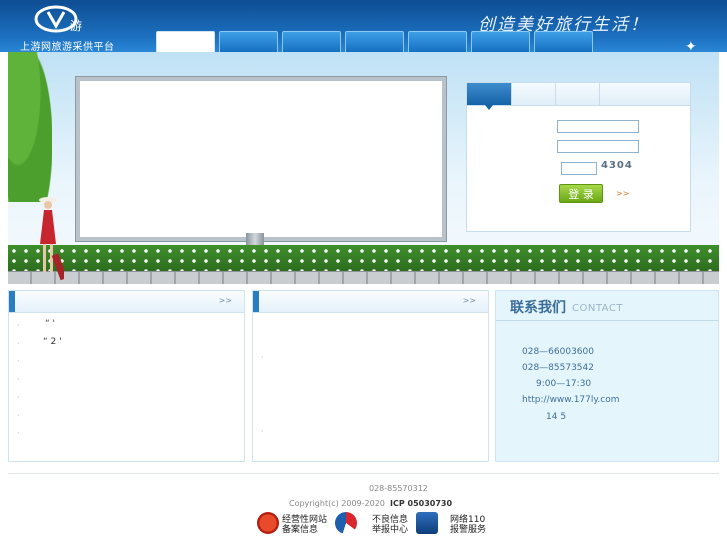 The height and width of the screenshot is (545, 727). I want to click on police-110-badge-icon, so click(427, 523).